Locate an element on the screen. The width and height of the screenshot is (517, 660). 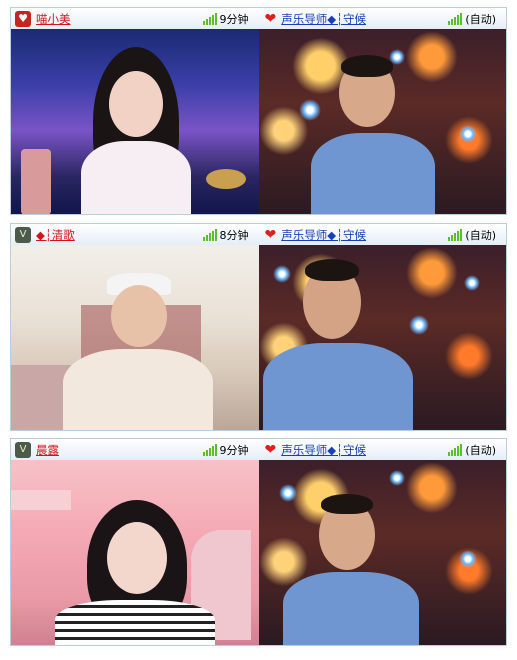
heart-icon: ♥ is located at coordinates (23, 18).